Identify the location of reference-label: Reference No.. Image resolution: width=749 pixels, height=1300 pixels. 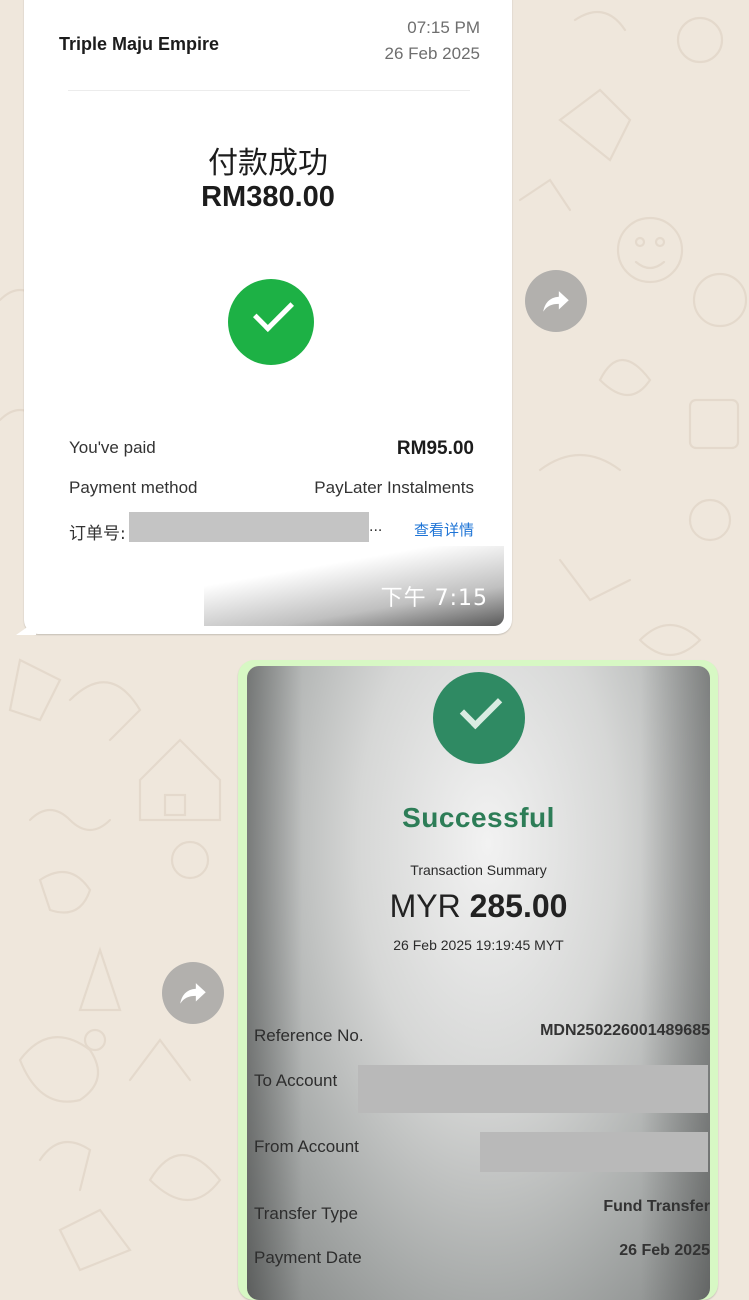
(309, 1035).